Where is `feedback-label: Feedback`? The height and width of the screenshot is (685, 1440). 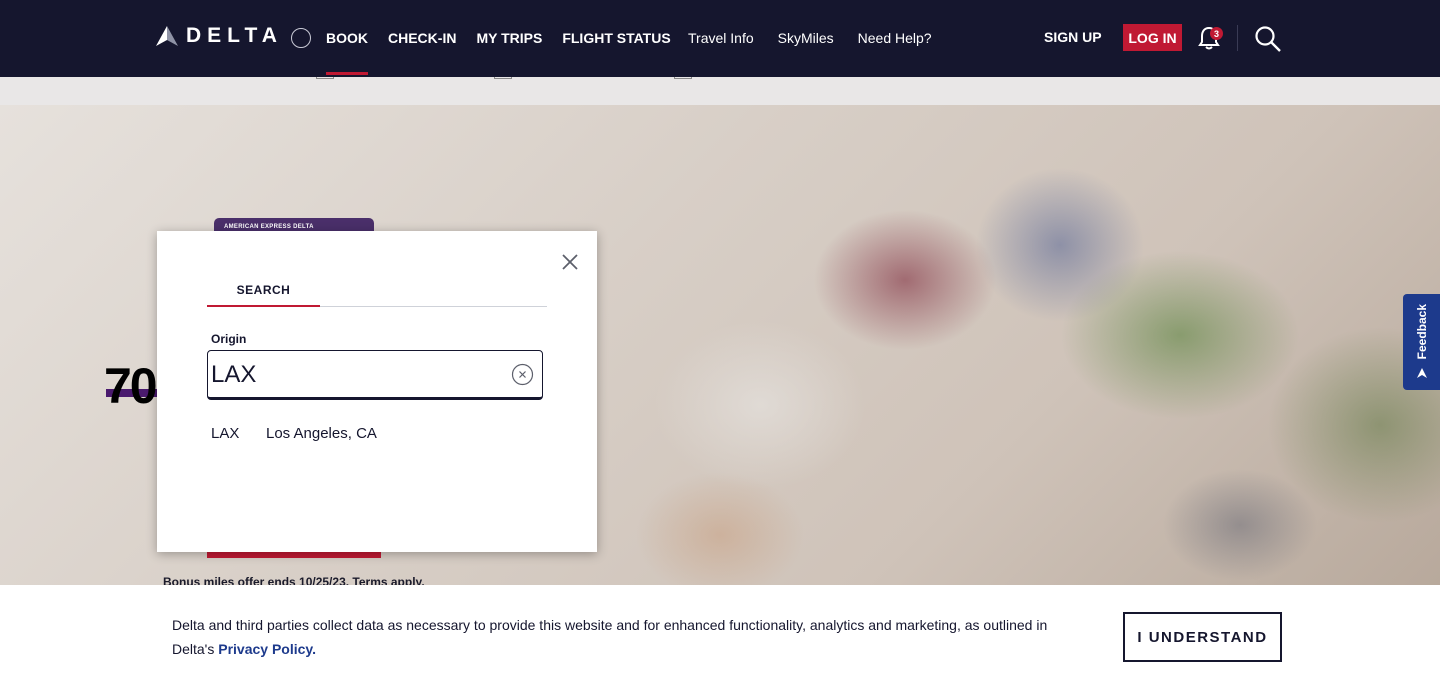 feedback-label: Feedback is located at coordinates (1421, 332).